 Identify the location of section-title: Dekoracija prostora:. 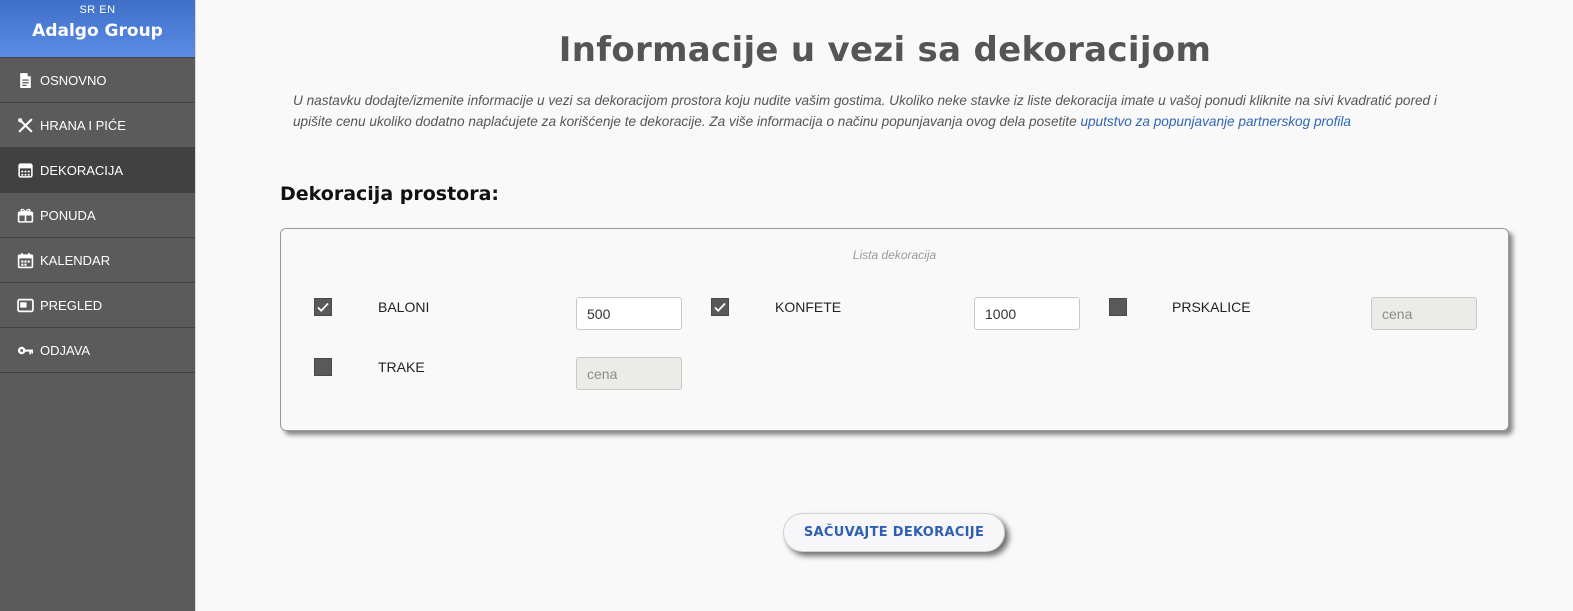
(390, 194).